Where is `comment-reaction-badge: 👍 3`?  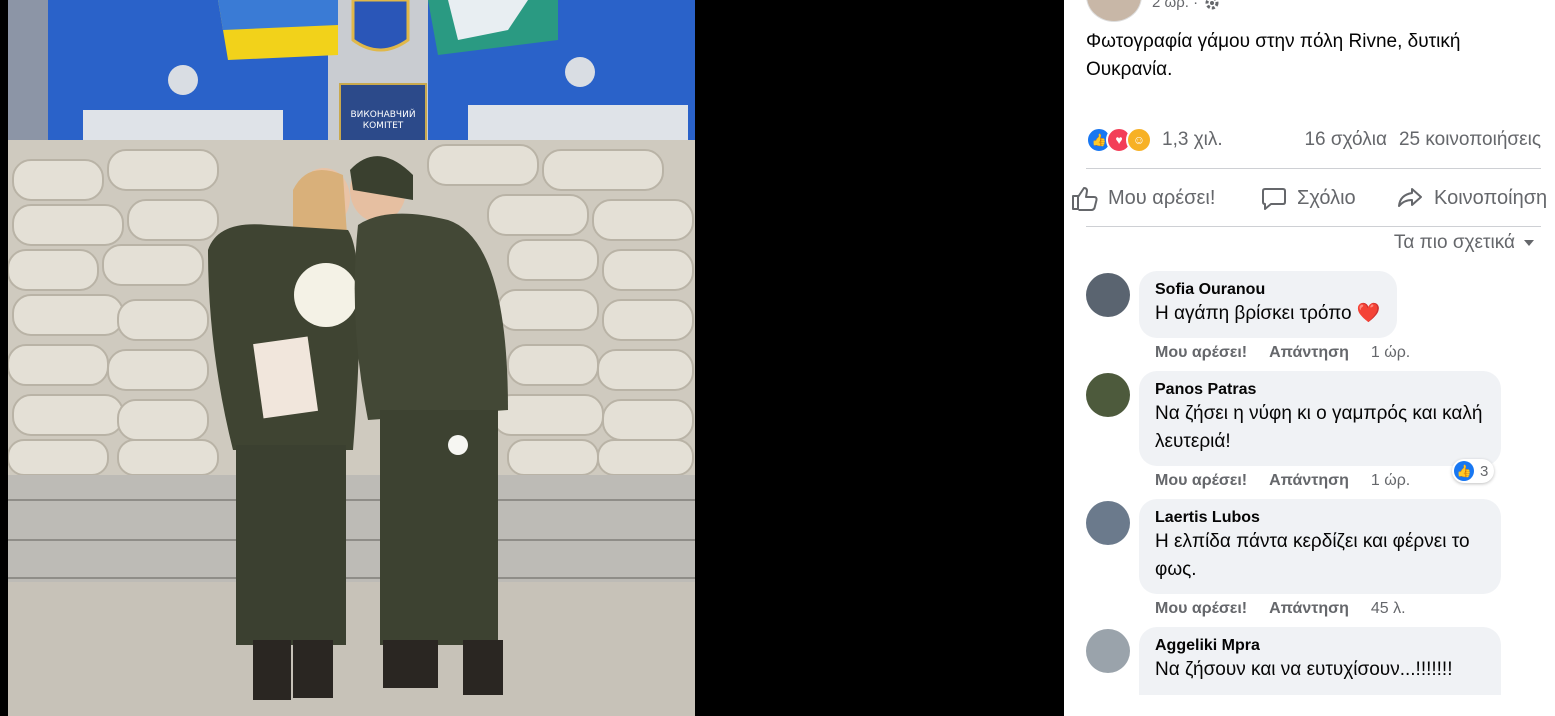 comment-reaction-badge: 👍 3 is located at coordinates (1473, 471).